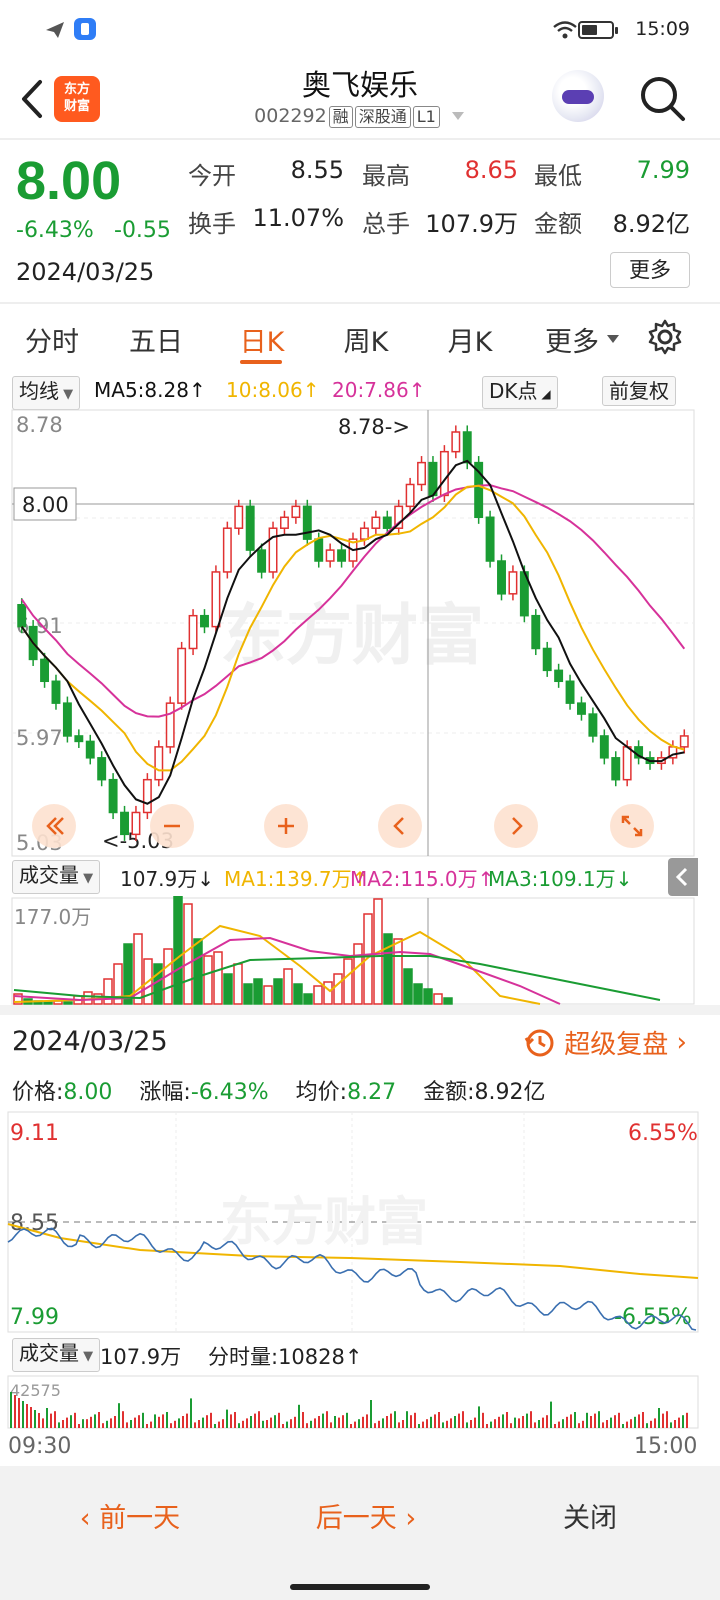 The width and height of the screenshot is (720, 1600). I want to click on stock-code-row: 002292 融深股通 L1, so click(360, 116).